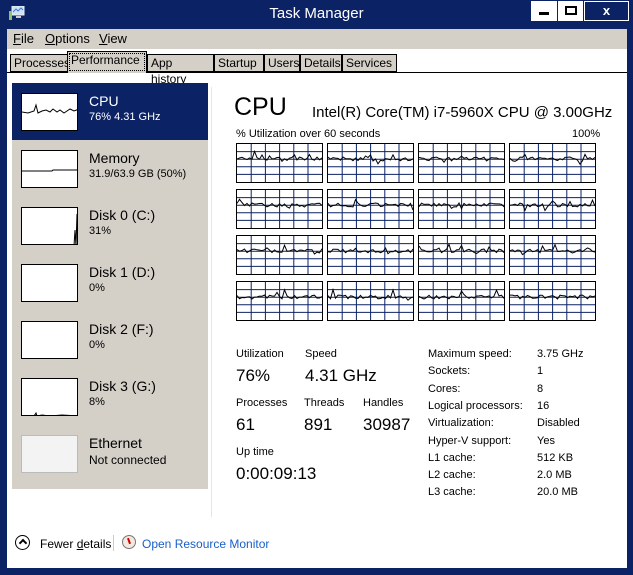 Image resolution: width=633 pixels, height=575 pixels. What do you see at coordinates (452, 475) in the screenshot?
I see `spec-label: L2 cache:` at bounding box center [452, 475].